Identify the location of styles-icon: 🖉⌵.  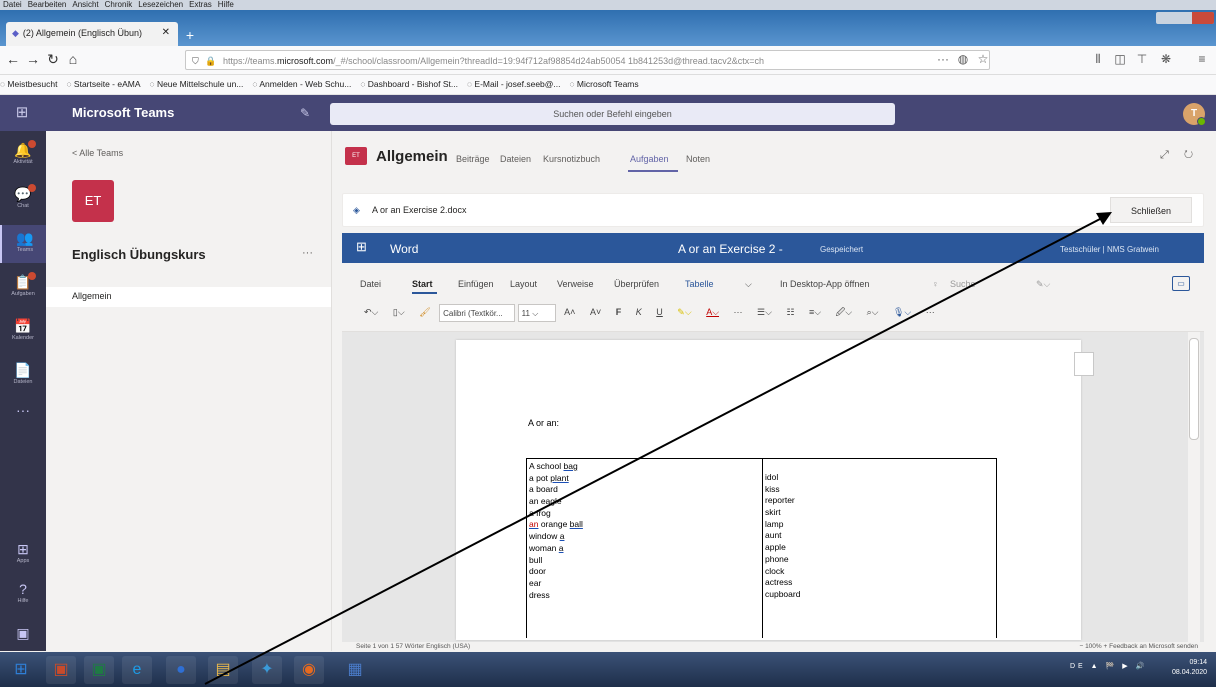
(844, 312).